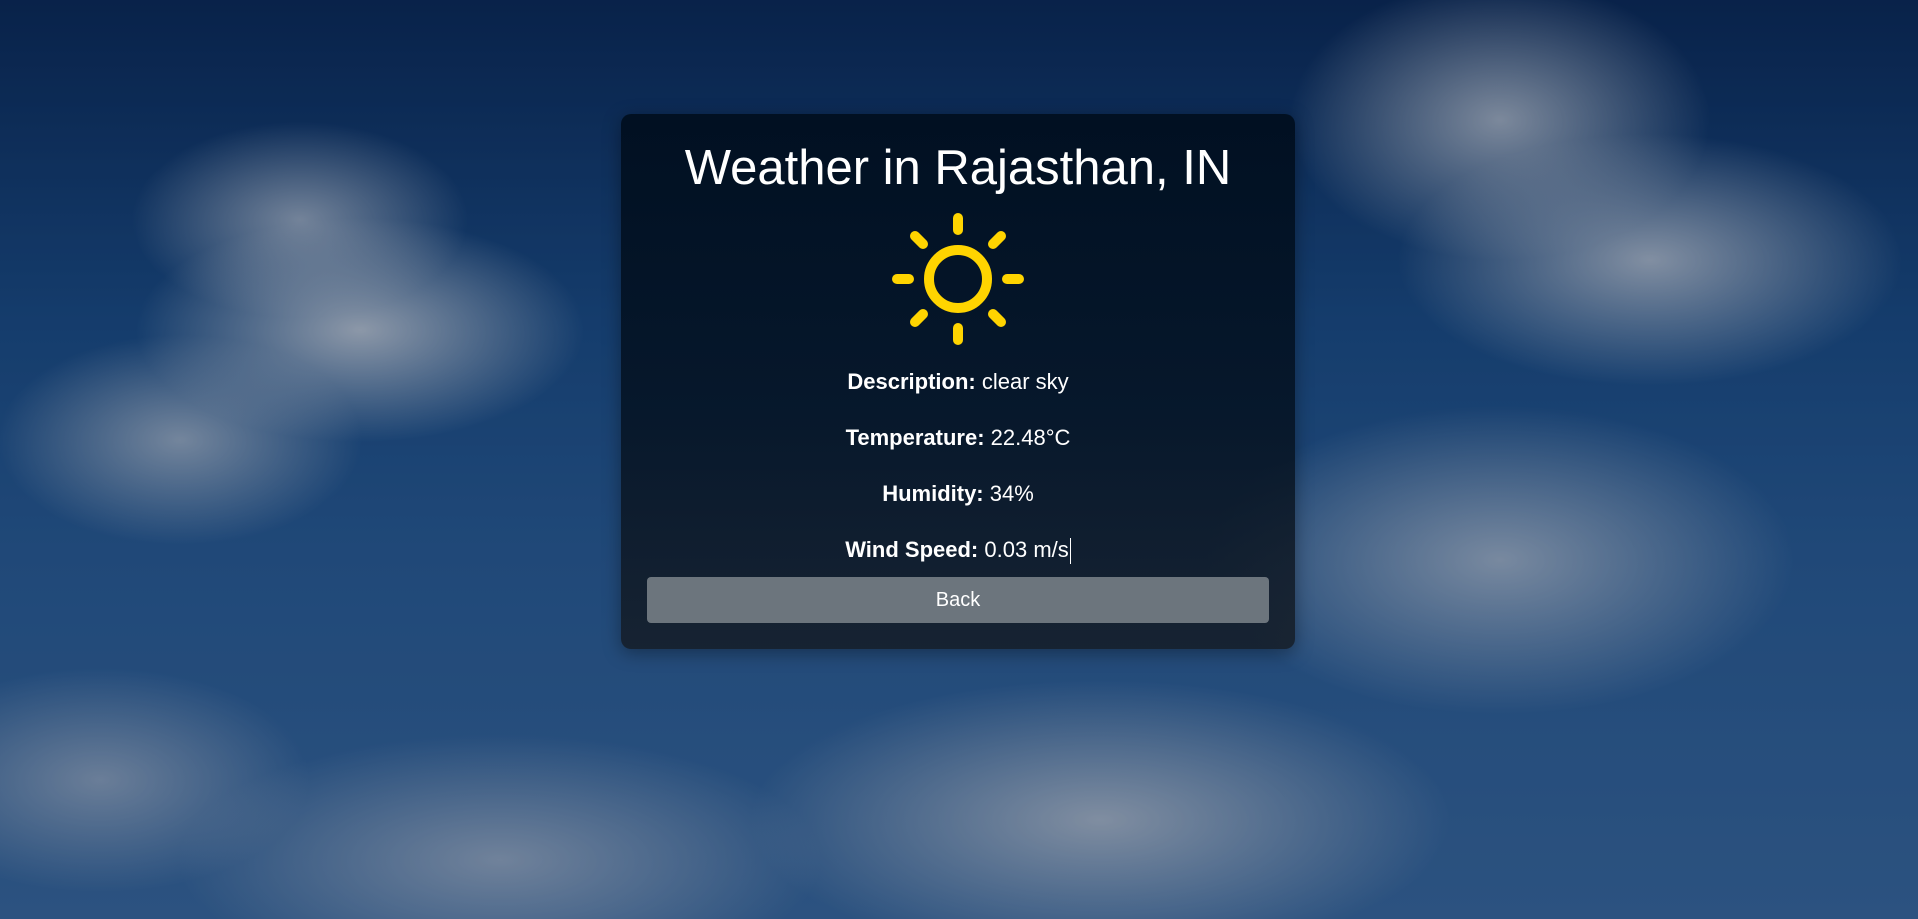 This screenshot has height=919, width=1918. What do you see at coordinates (911, 381) in the screenshot?
I see `description-label: Description:` at bounding box center [911, 381].